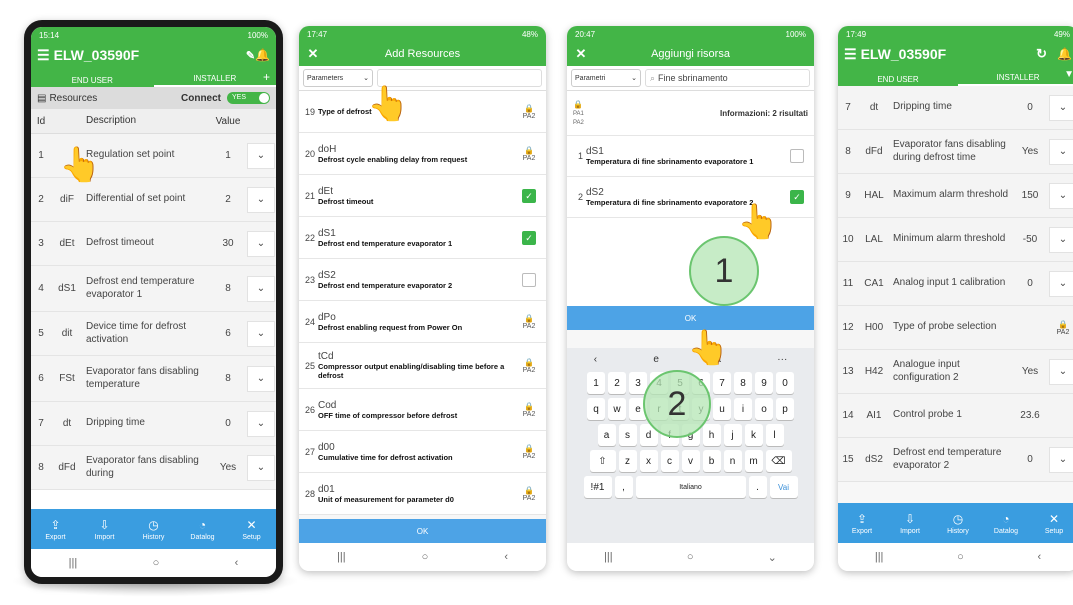 This screenshot has width=1073, height=605. I want to click on kb-back-icon: ‹, so click(595, 359).